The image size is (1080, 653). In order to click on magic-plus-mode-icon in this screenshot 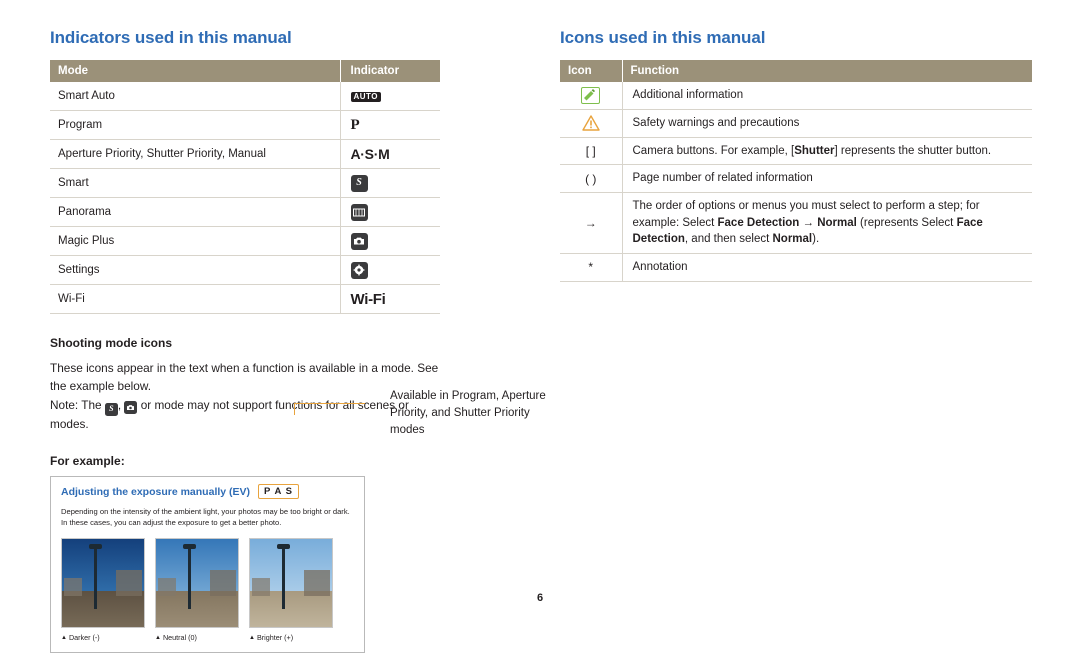, I will do `click(359, 241)`.